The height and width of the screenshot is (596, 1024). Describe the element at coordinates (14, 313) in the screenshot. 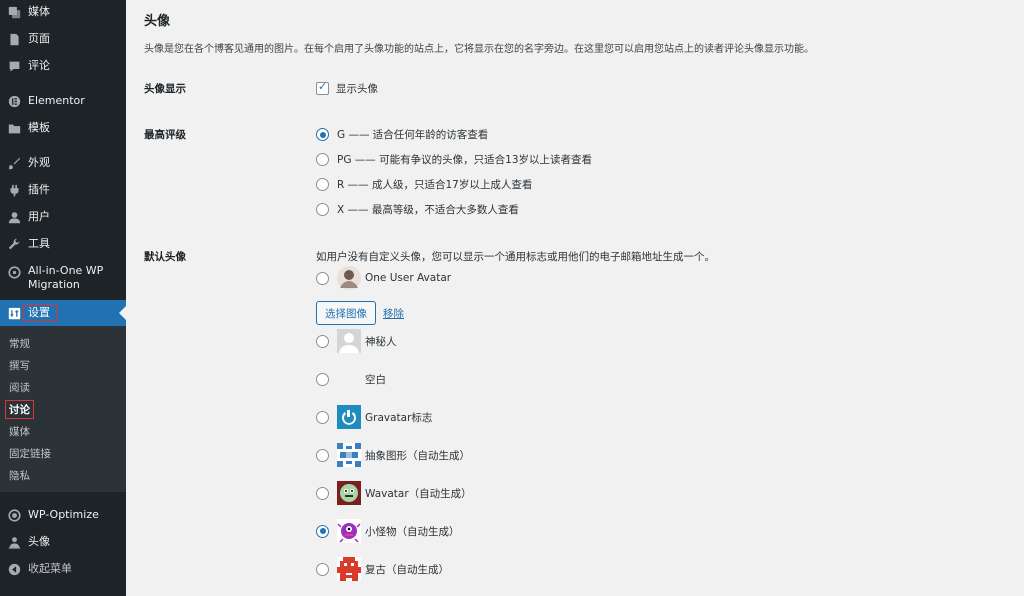

I see `settings-icon` at that location.